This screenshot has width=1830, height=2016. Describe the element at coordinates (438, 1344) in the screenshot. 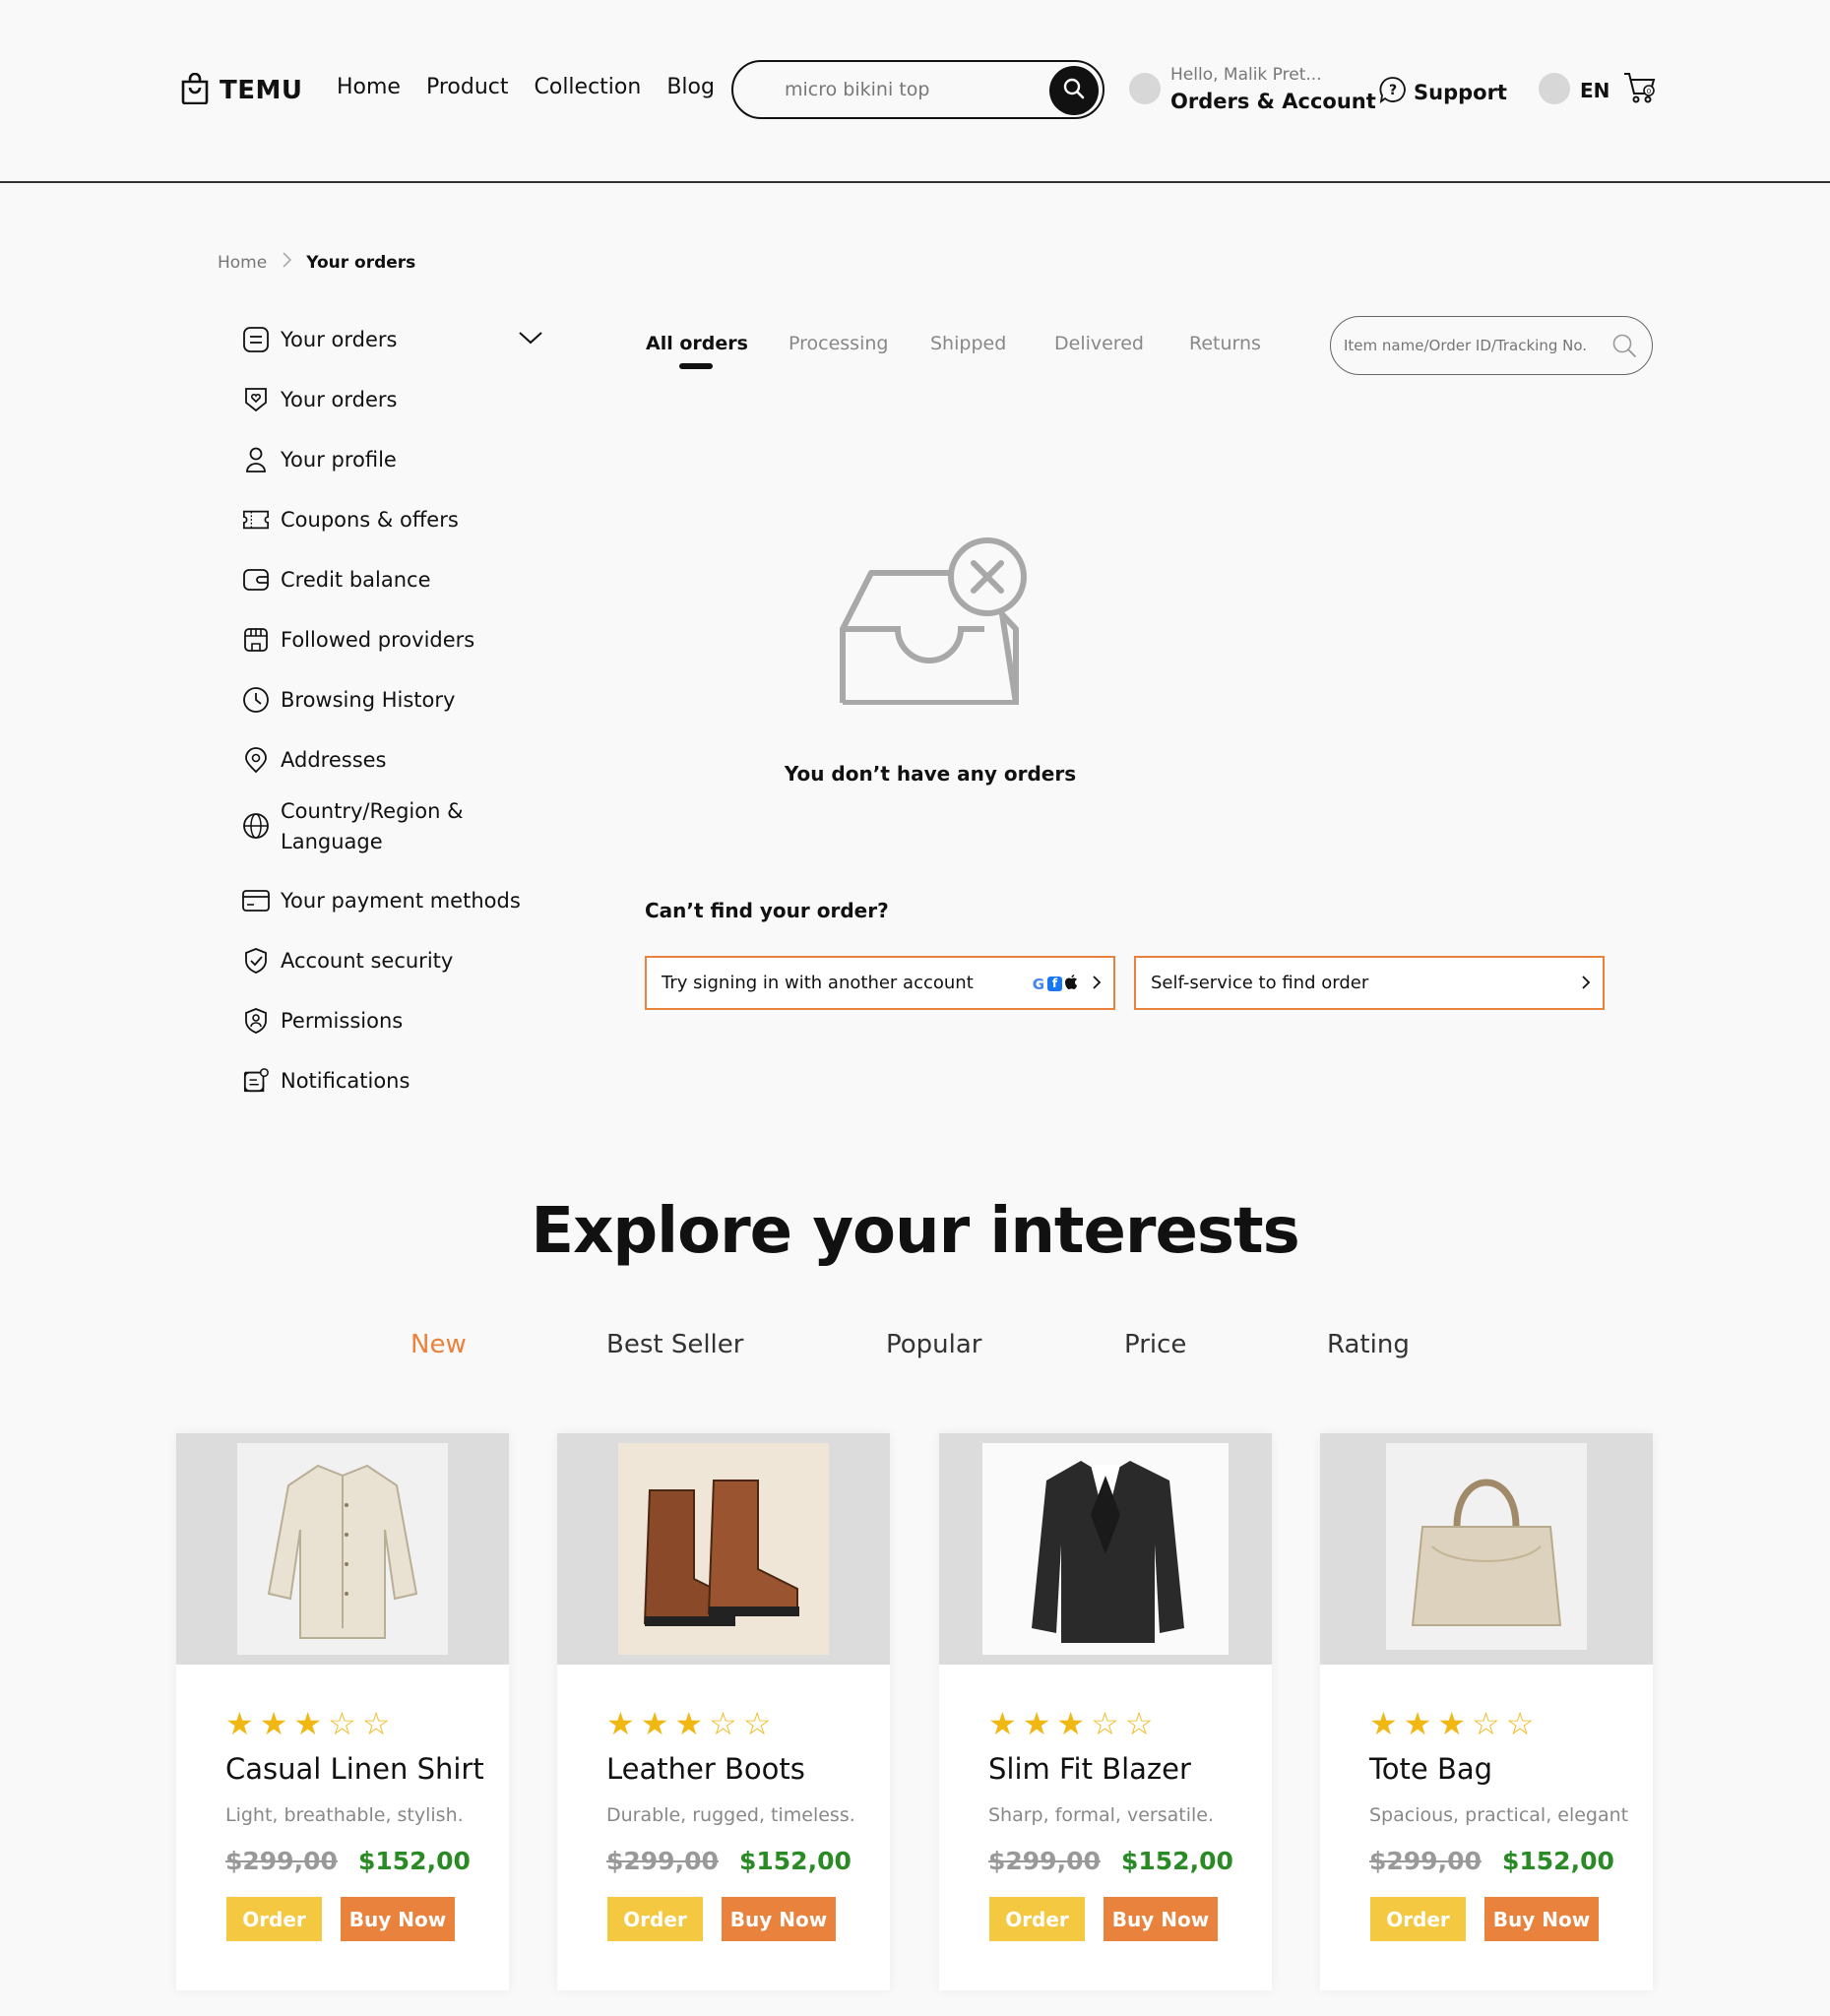

I see `filter-new: New` at that location.